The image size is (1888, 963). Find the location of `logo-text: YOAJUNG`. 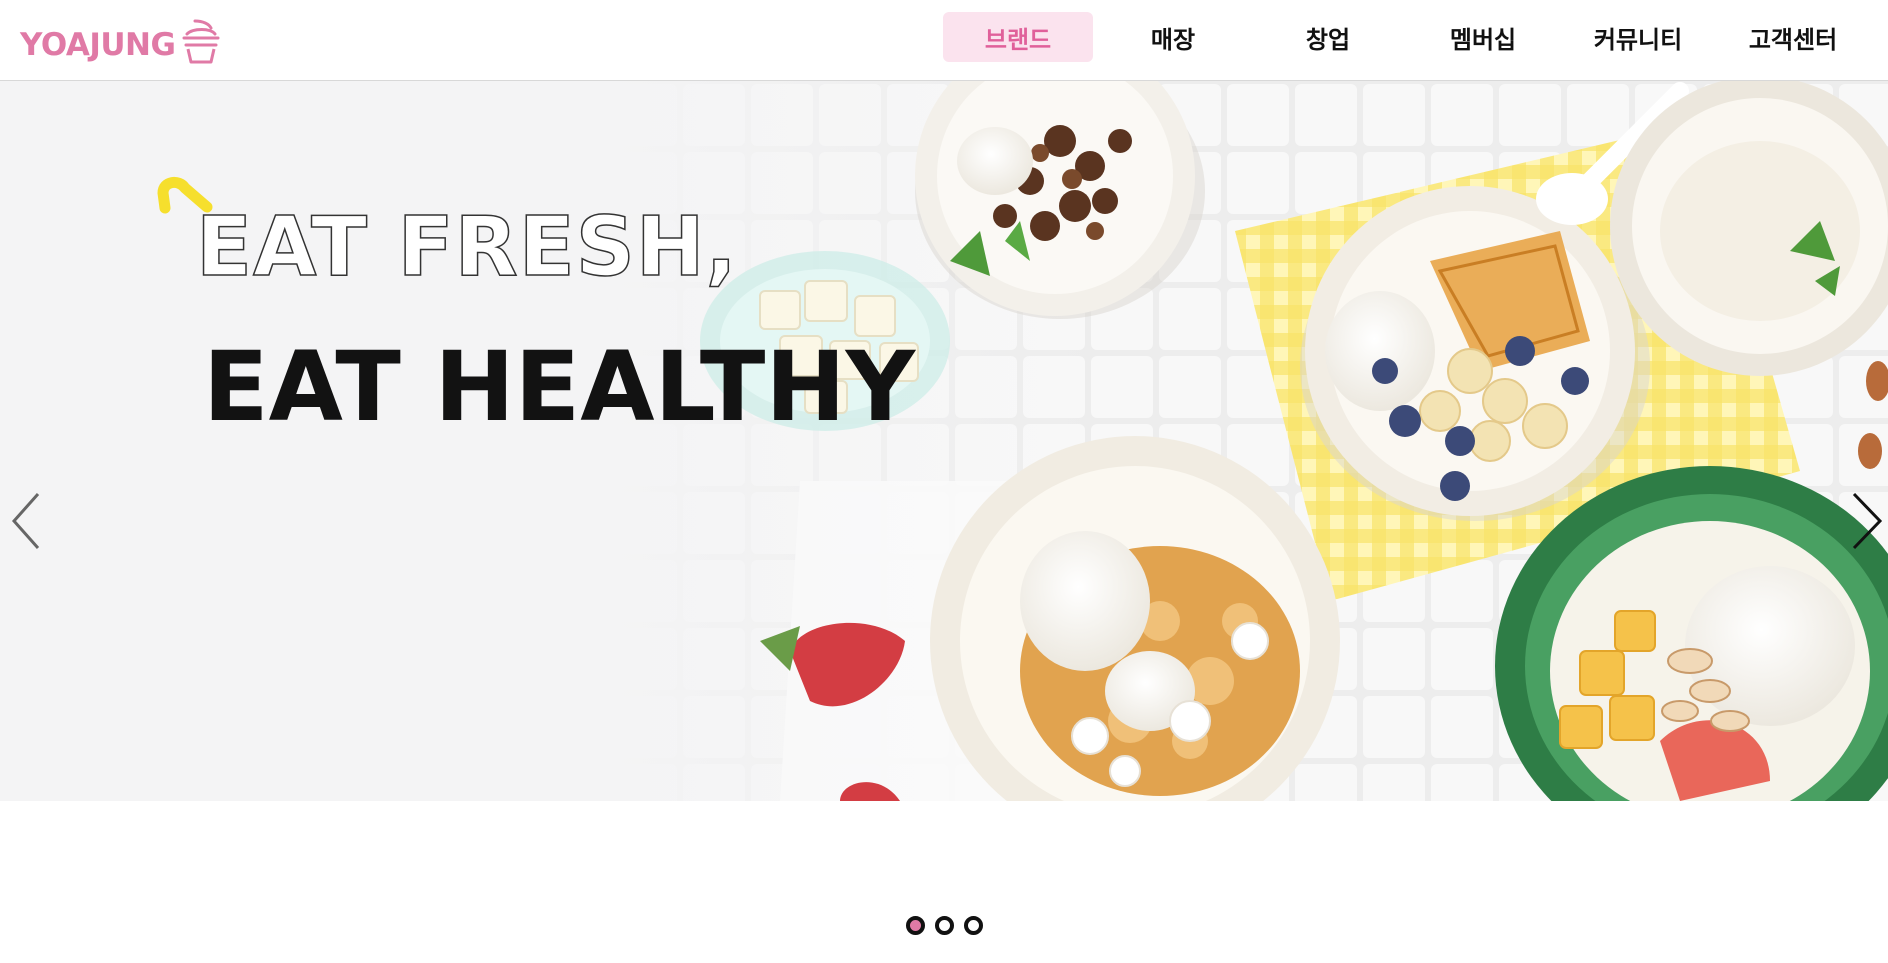

logo-text: YOAJUNG is located at coordinates (98, 45).